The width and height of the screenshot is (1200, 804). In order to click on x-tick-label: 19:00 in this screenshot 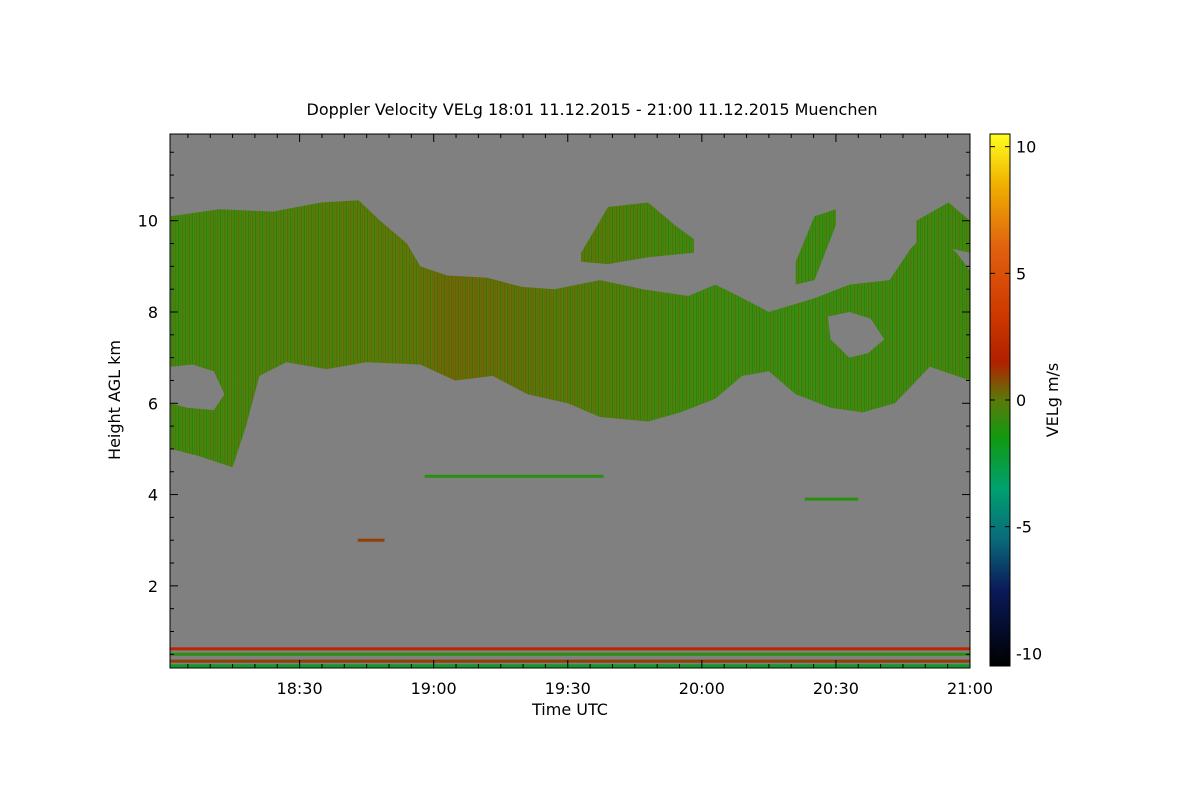, I will do `click(434, 688)`.